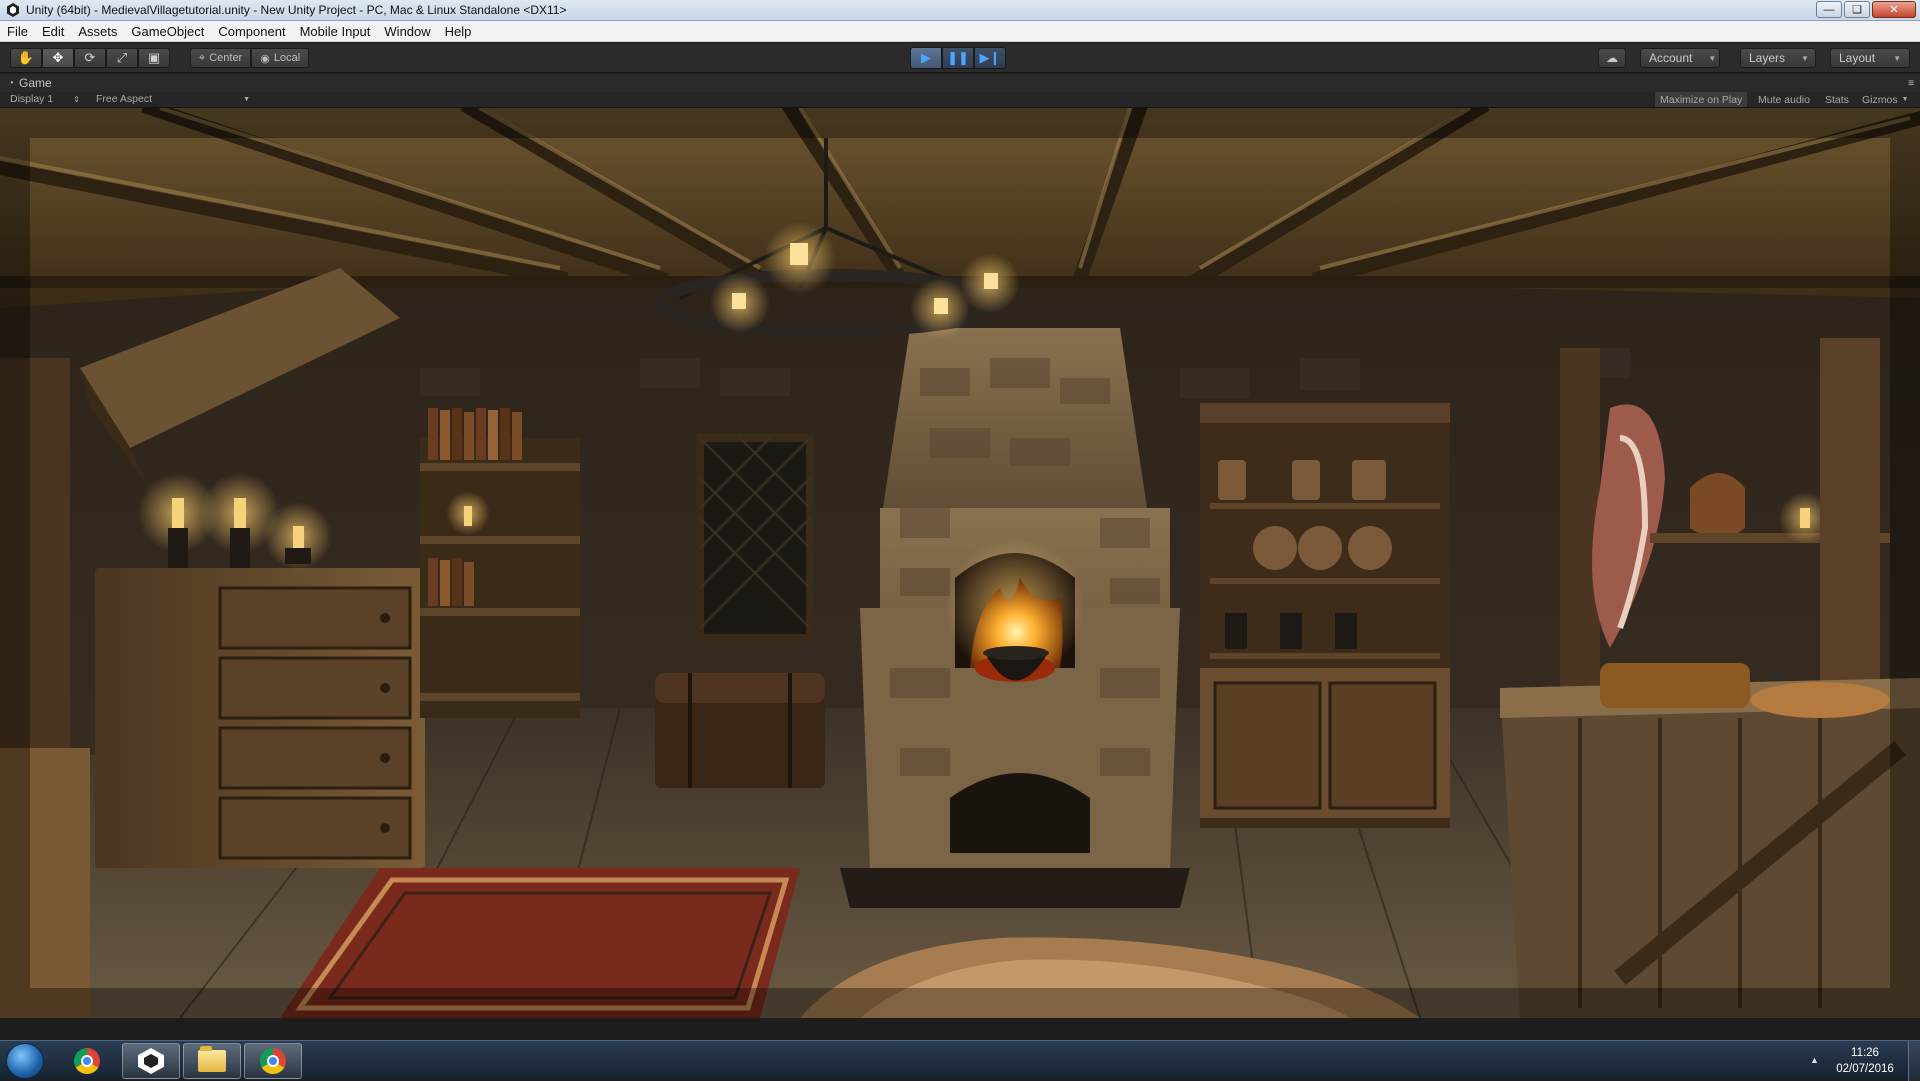 This screenshot has width=1920, height=1081. I want to click on pause-icon: ❚❚, so click(958, 57).